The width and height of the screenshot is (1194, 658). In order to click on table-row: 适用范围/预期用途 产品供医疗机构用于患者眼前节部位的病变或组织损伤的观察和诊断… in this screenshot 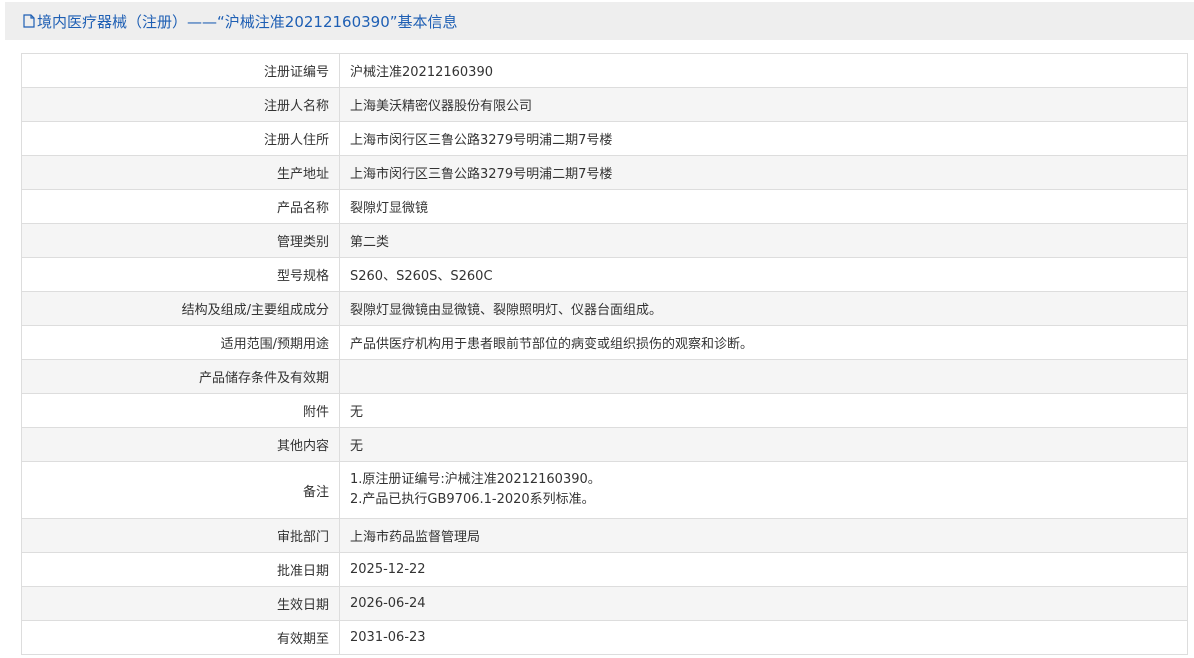, I will do `click(604, 342)`.